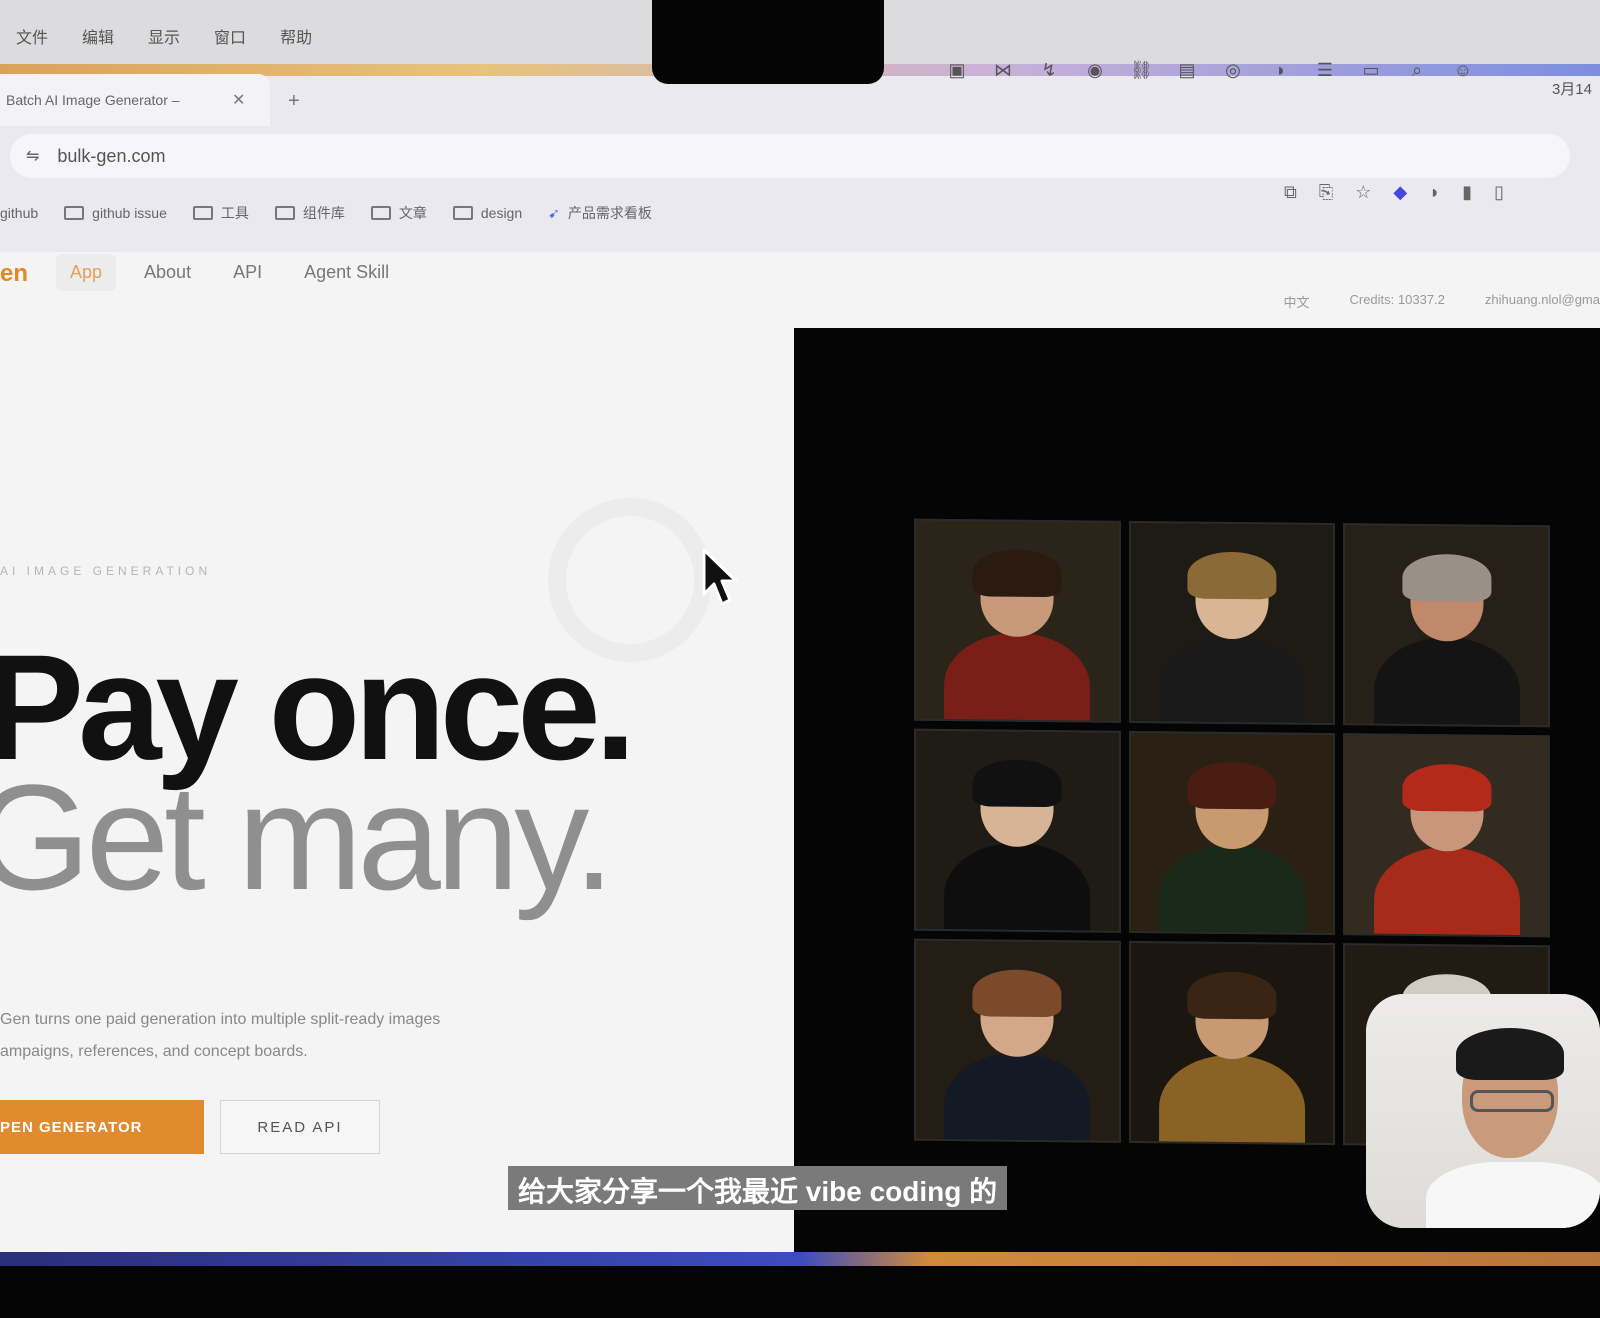  I want to click on status-icon-2: ⋈, so click(1003, 70).